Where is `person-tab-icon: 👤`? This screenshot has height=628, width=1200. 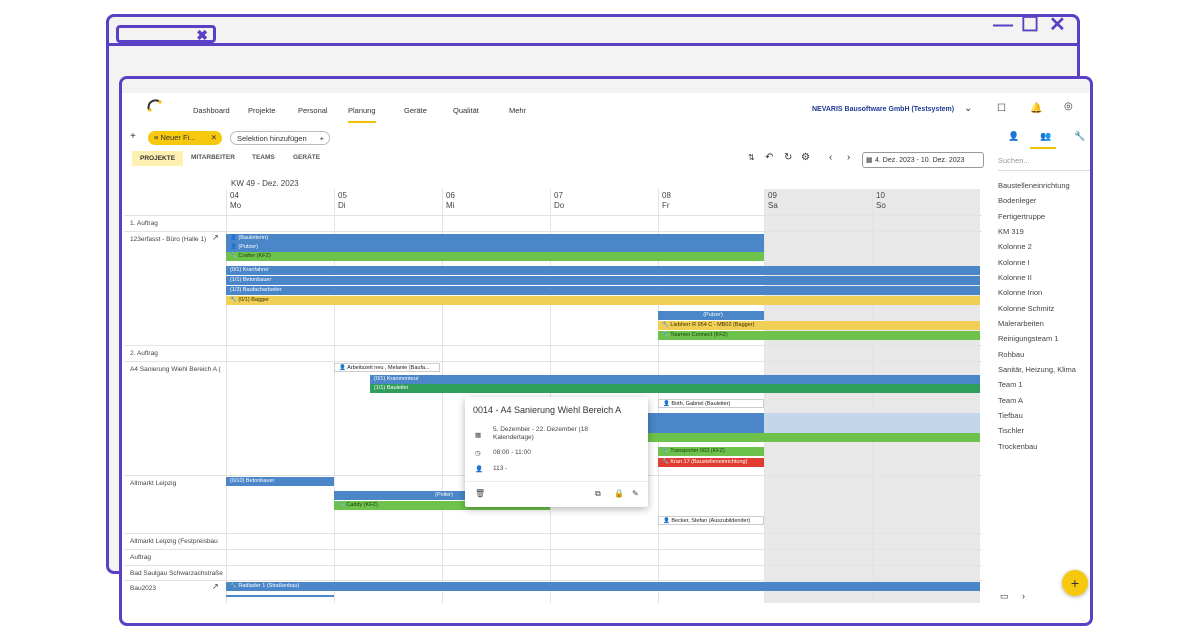
person-tab-icon: 👤 is located at coordinates (1013, 136).